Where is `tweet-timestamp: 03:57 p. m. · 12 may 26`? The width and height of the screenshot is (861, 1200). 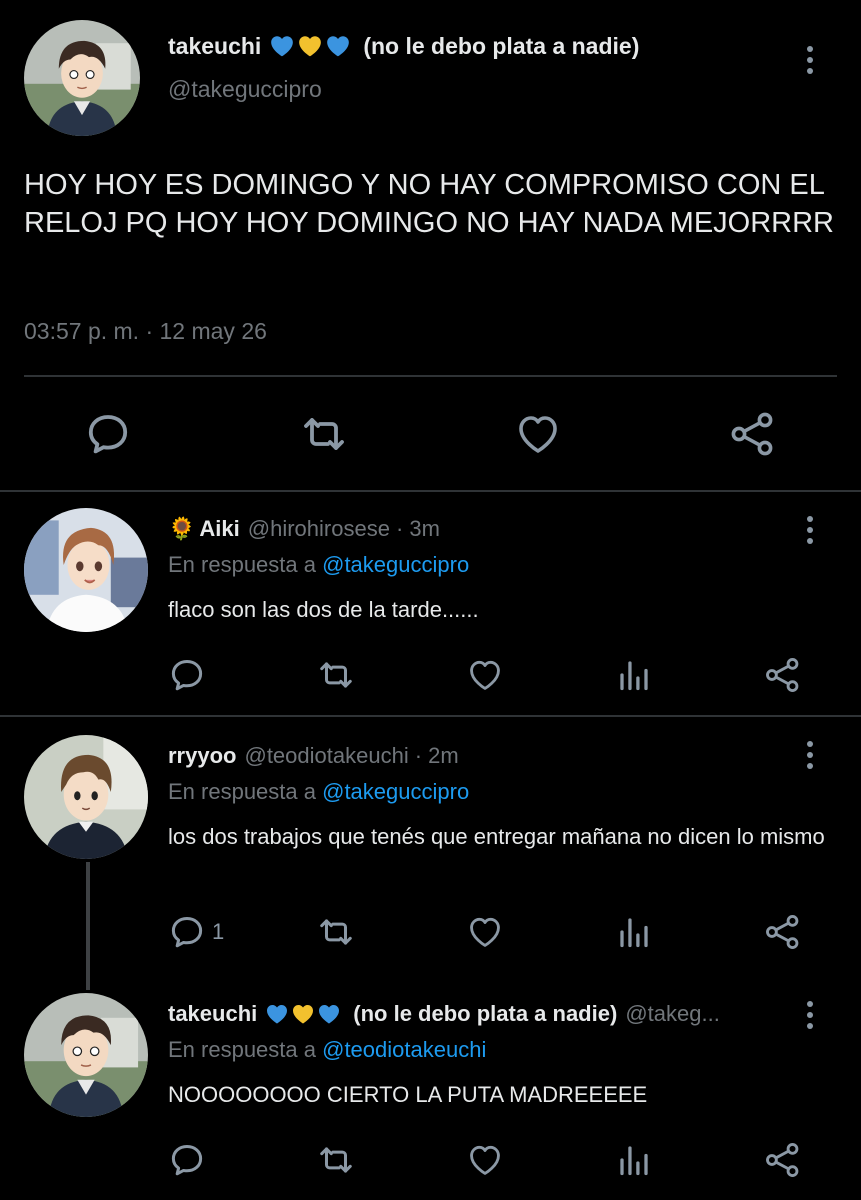 tweet-timestamp: 03:57 p. m. · 12 may 26 is located at coordinates (145, 331).